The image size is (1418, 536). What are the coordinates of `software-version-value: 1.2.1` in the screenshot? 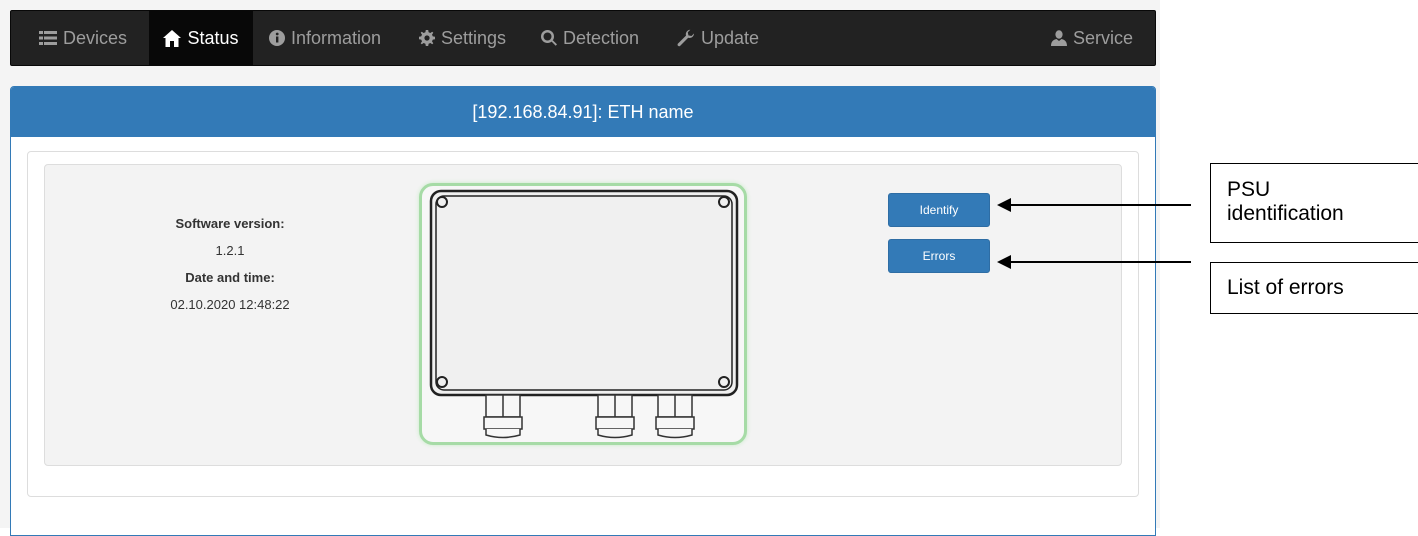 It's located at (230, 250).